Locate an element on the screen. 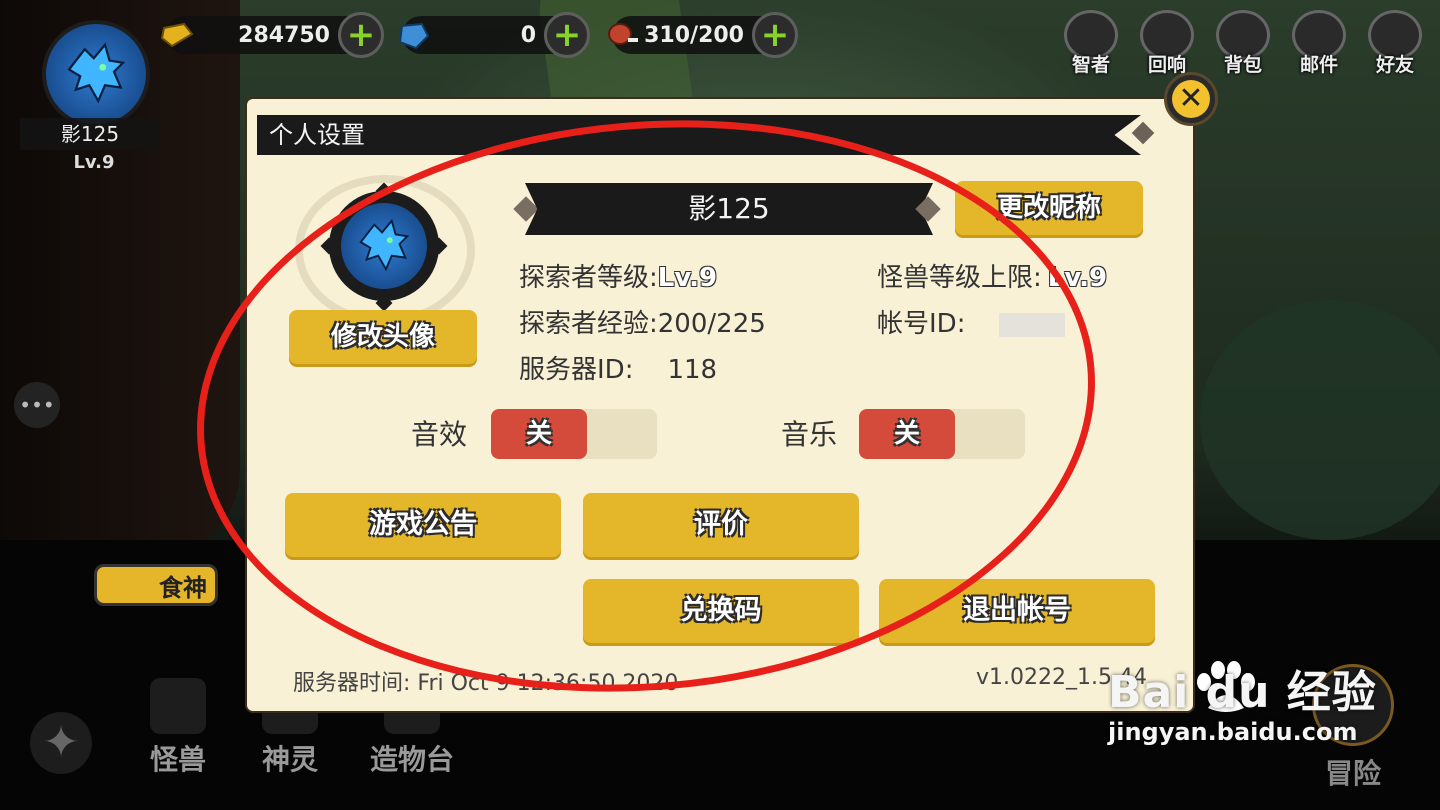 The width and height of the screenshot is (1440, 810). top-menu-label: 邮件 is located at coordinates (1318, 65).